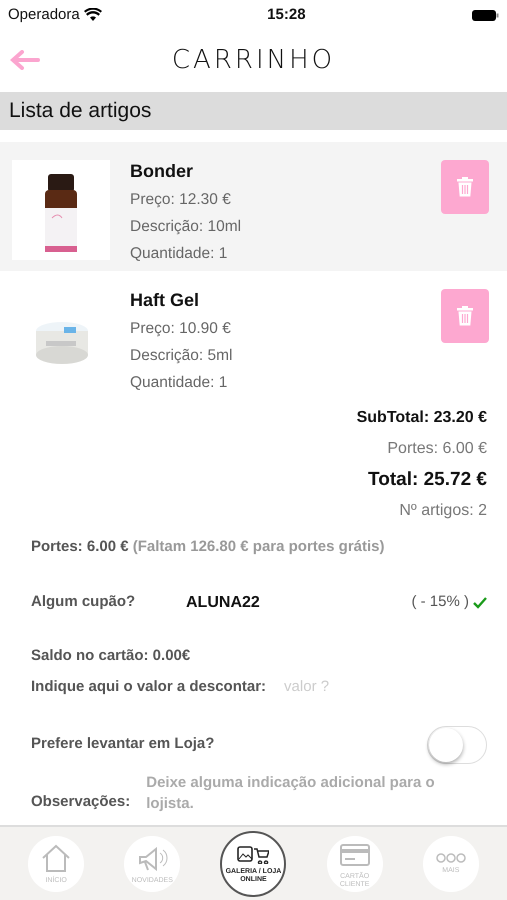  Describe the element at coordinates (186, 226) in the screenshot. I see `product-description: Descrição: 10ml` at that location.